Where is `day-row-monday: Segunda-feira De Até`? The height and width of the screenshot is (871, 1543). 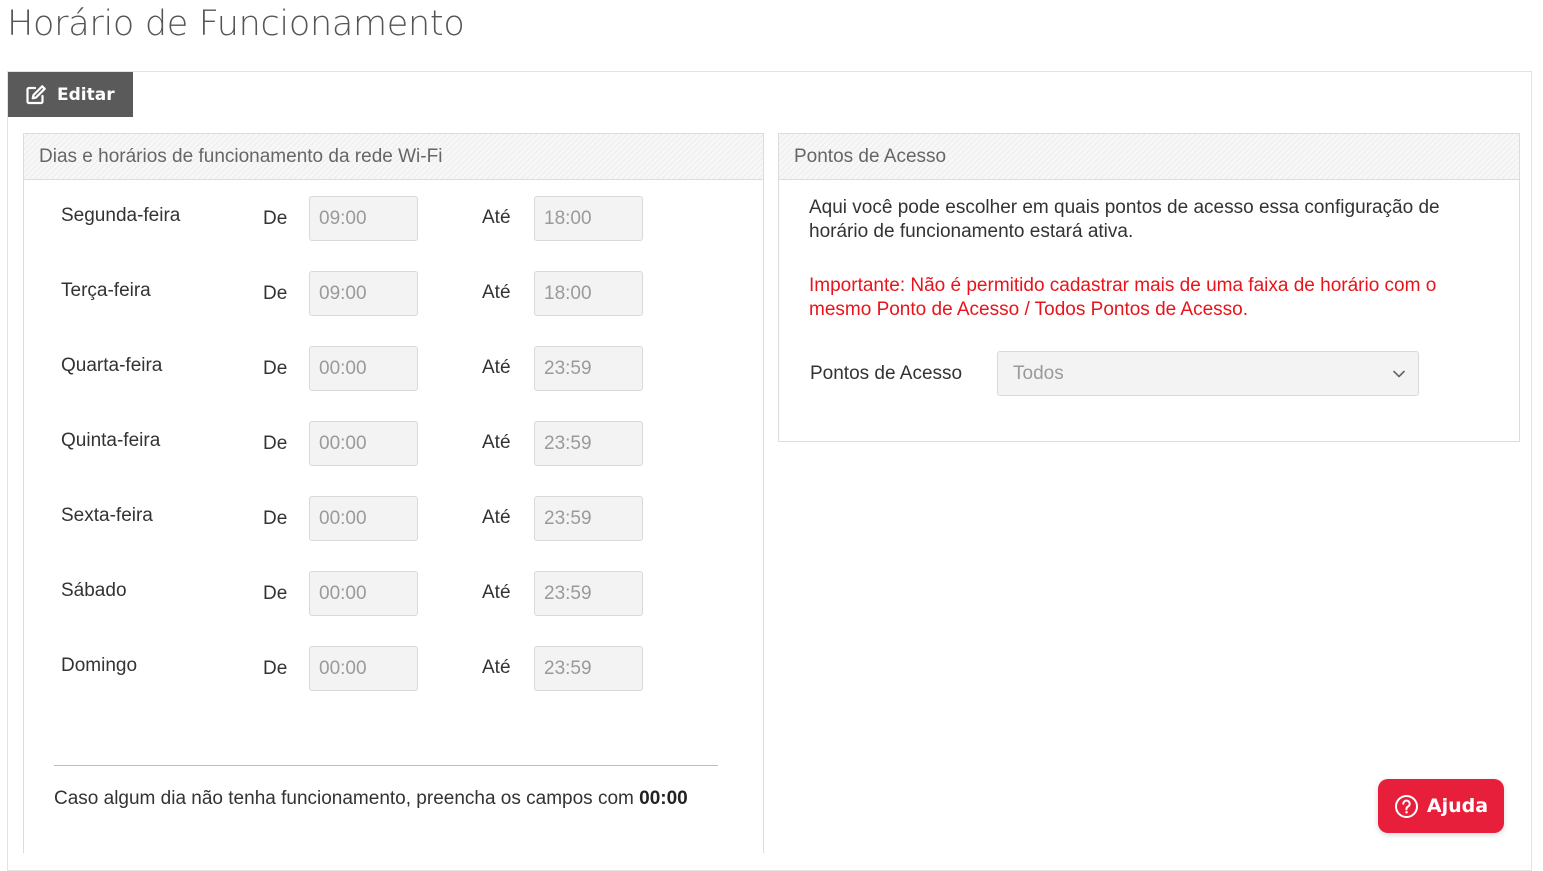 day-row-monday: Segunda-feira De Até is located at coordinates (374, 219).